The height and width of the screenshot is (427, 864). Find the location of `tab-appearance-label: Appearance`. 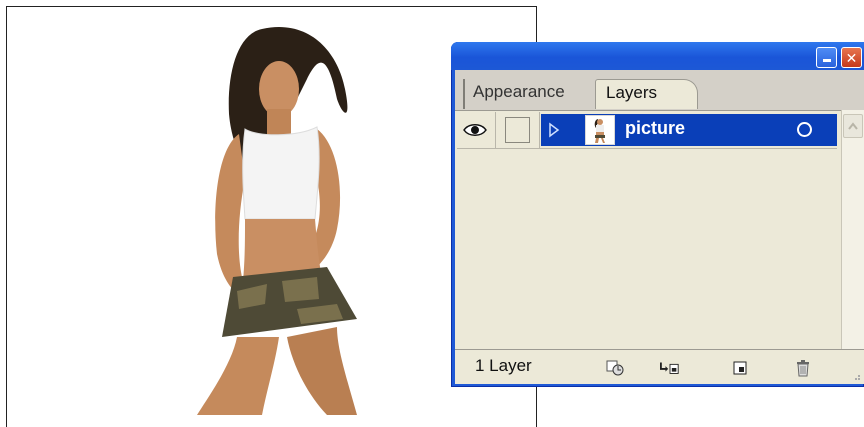

tab-appearance-label: Appearance is located at coordinates (519, 91).